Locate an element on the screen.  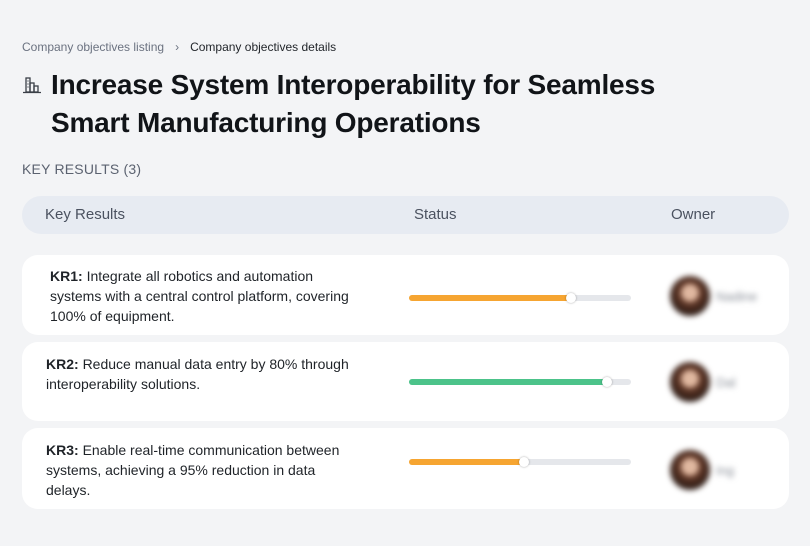
owner-name: Ing is located at coordinates (725, 470).